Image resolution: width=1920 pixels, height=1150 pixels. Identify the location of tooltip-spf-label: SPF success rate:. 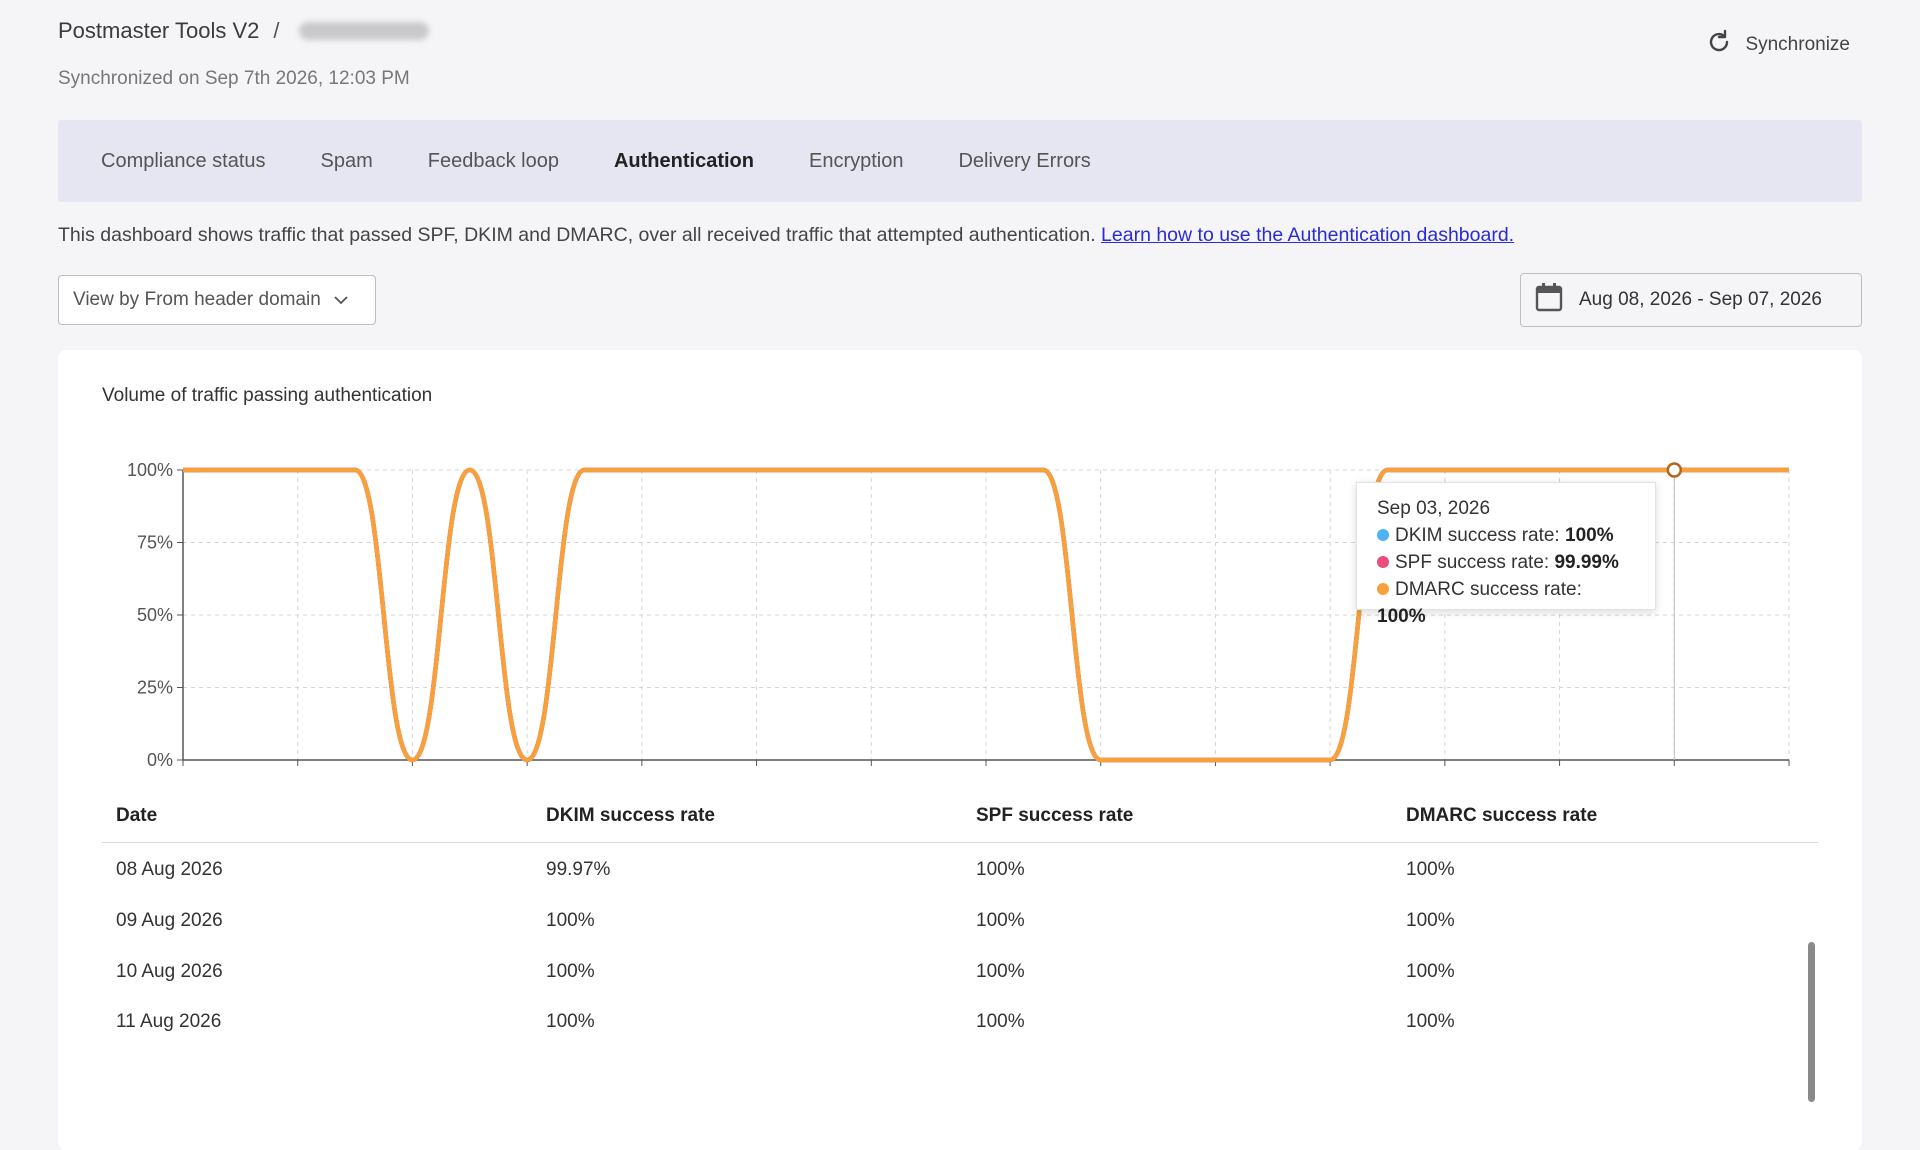
(1472, 562).